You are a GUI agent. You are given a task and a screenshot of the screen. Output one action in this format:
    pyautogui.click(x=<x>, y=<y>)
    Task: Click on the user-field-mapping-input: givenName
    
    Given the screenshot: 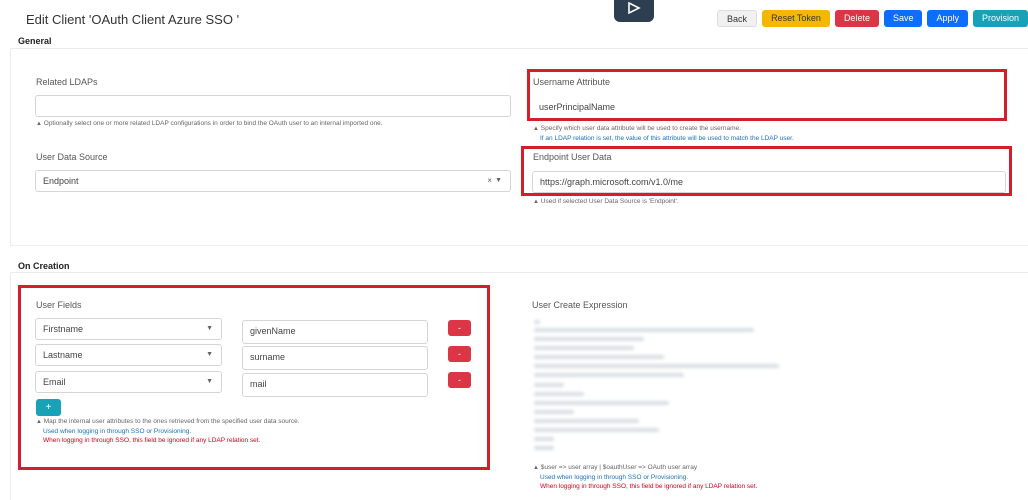 What is the action you would take?
    pyautogui.click(x=335, y=332)
    